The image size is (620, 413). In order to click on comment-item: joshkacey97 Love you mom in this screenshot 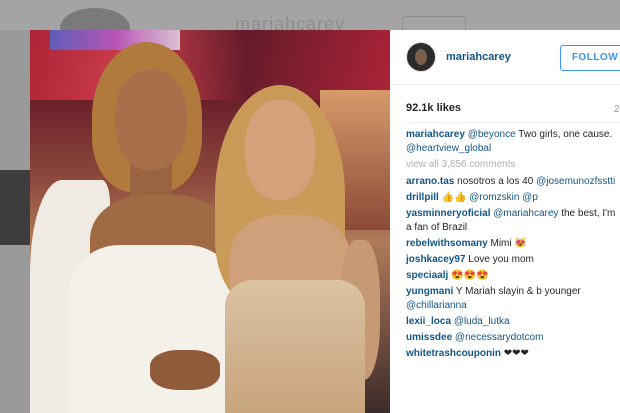, I will do `click(511, 260)`.